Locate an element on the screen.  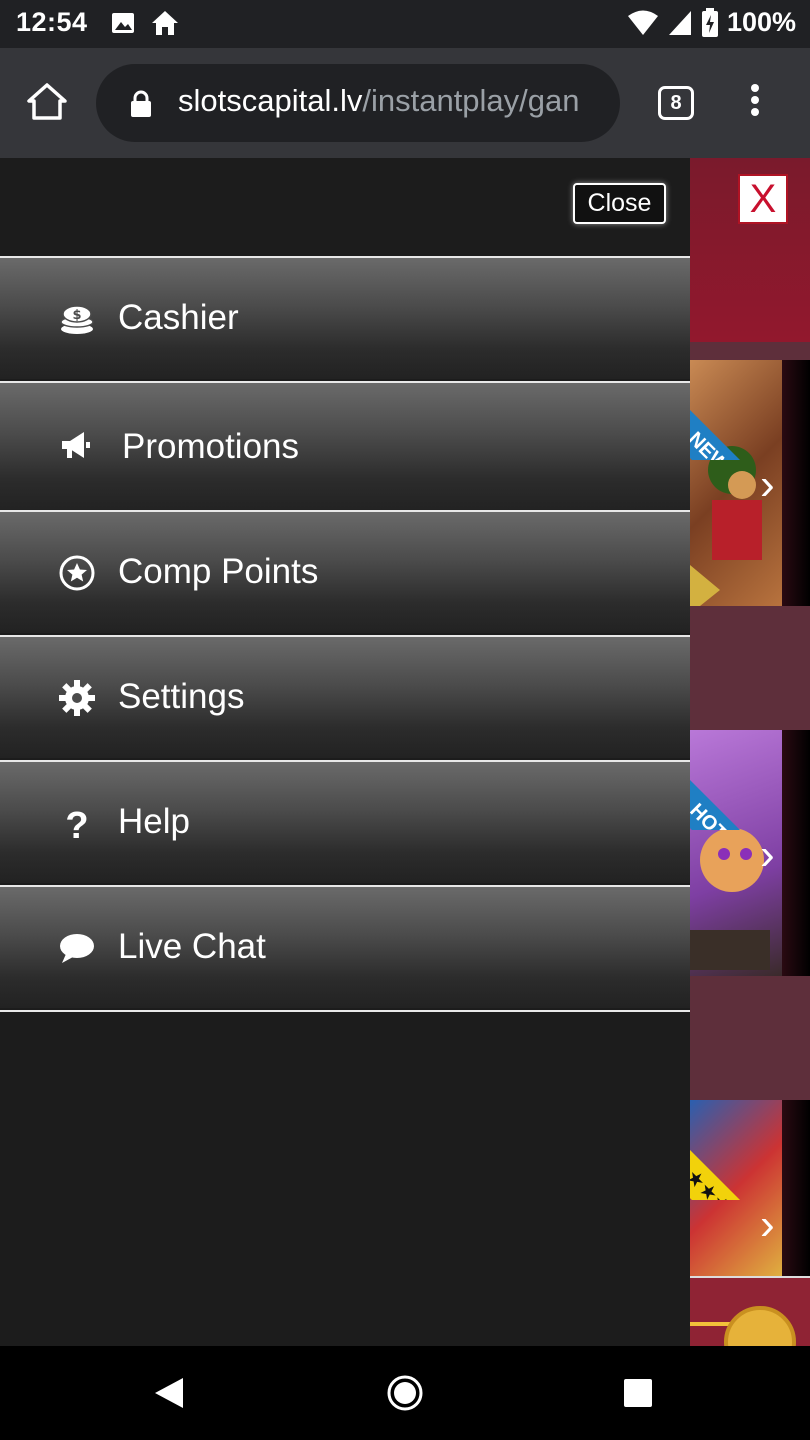
home-icon is located at coordinates (47, 102).